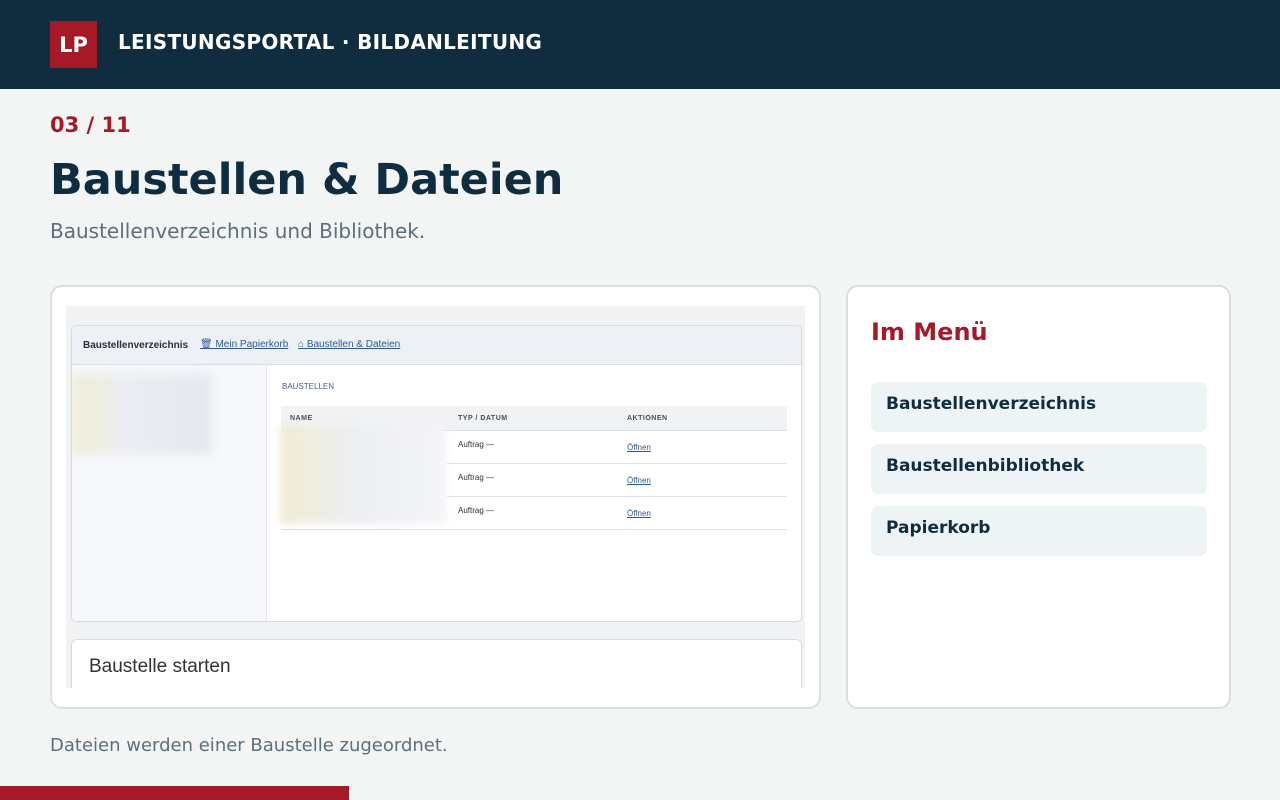 The width and height of the screenshot is (1280, 800). Describe the element at coordinates (174, 793) in the screenshot. I see `progress-bar` at that location.